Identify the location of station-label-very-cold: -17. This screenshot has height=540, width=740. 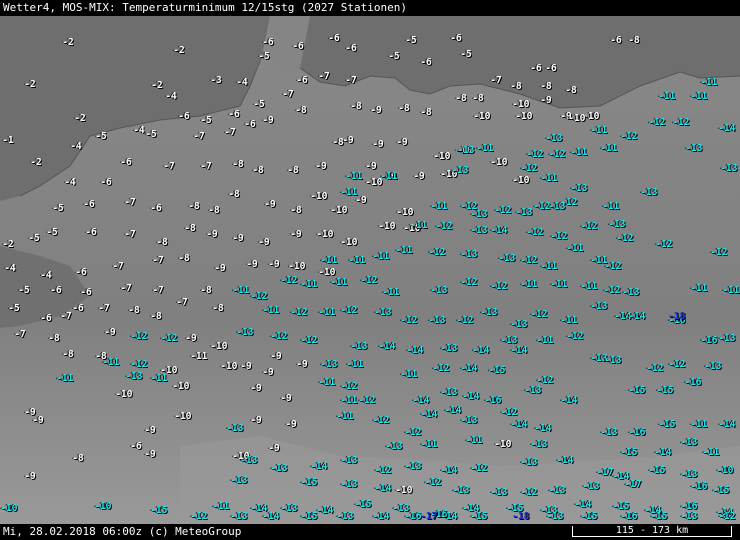
(429, 516).